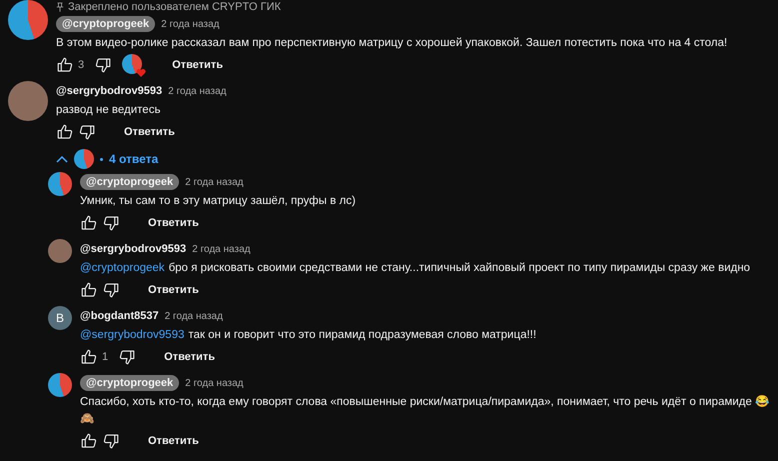 This screenshot has height=461, width=778. What do you see at coordinates (425, 410) in the screenshot?
I see `comment-text: Спасибо, хоть кто-то, когда ему говорят слова «повышенные риски/матрица/пирамида», понимает, что речь идёт о пирамиде 😂 🙈` at bounding box center [425, 410].